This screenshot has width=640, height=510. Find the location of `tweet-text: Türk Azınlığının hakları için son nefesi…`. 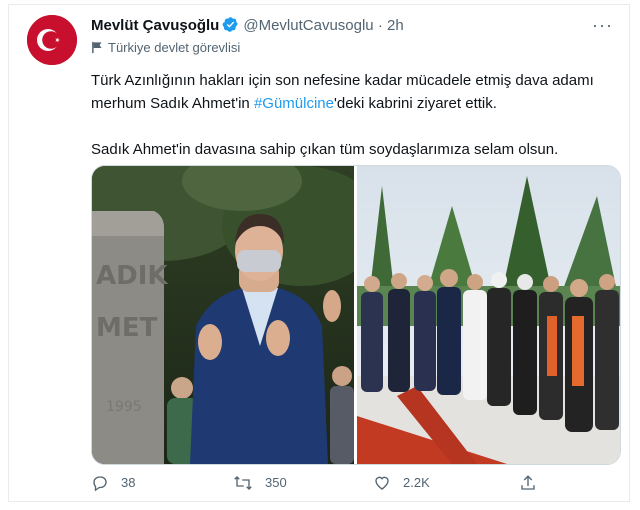

tweet-text: Türk Azınlığının hakları için son nefesi… is located at coordinates (356, 115).